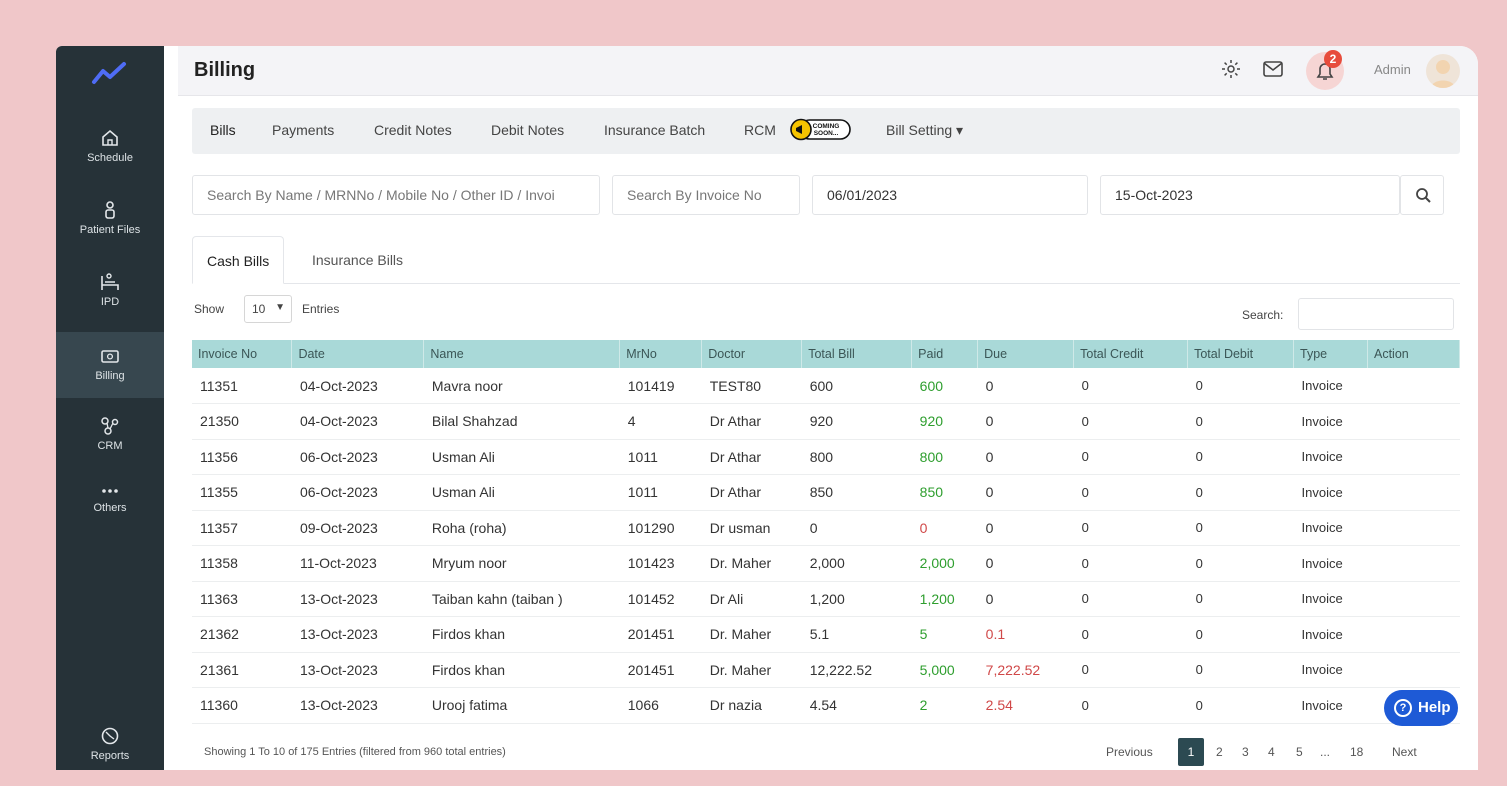 The image size is (1507, 786). What do you see at coordinates (1245, 752) in the screenshot?
I see `page-link: 3` at bounding box center [1245, 752].